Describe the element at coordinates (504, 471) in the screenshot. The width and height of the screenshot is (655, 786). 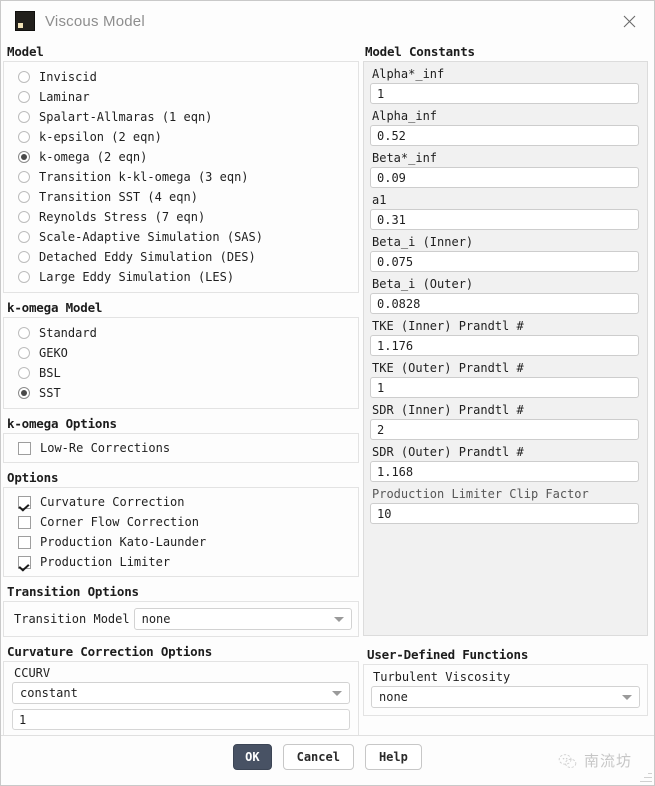
I see `sdr-outer-prandtl-input: 1.168` at that location.